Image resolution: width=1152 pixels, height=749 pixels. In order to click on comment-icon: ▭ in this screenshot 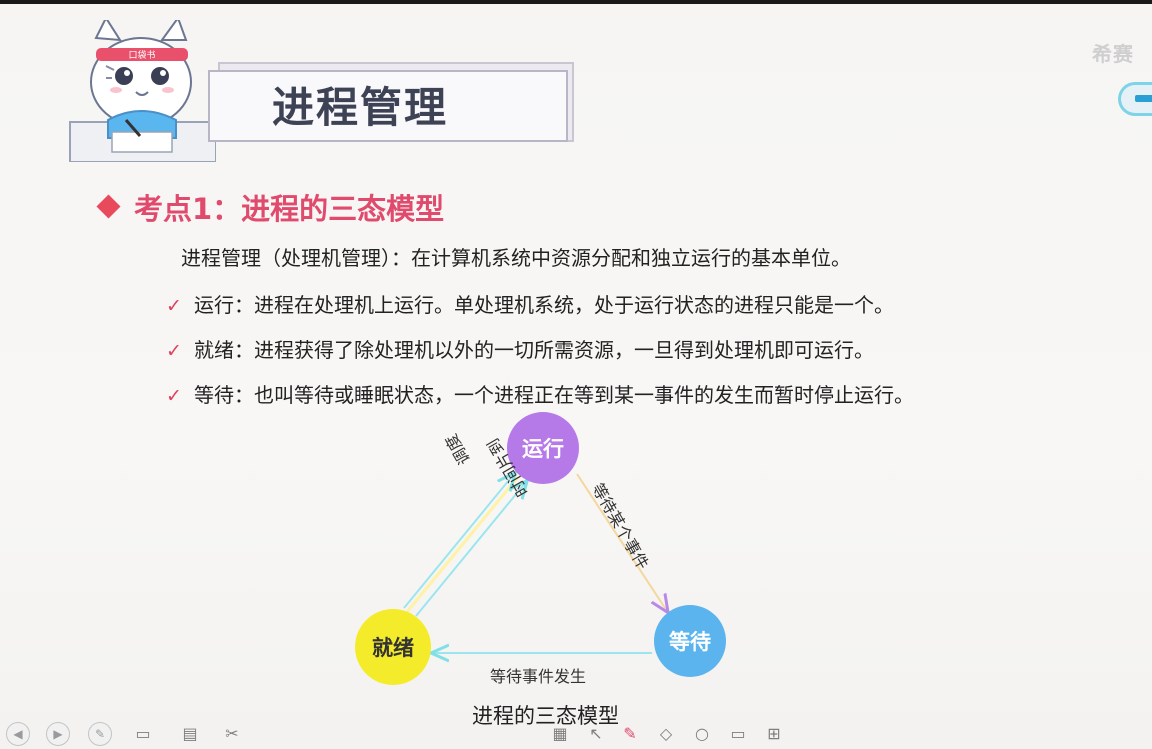, I will do `click(738, 733)`.